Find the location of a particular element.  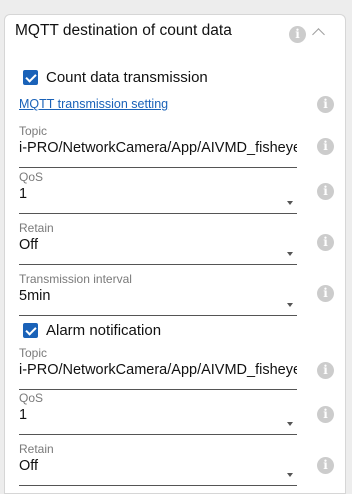

count-data-transmission-checkbox: Count data transmission is located at coordinates (115, 77).